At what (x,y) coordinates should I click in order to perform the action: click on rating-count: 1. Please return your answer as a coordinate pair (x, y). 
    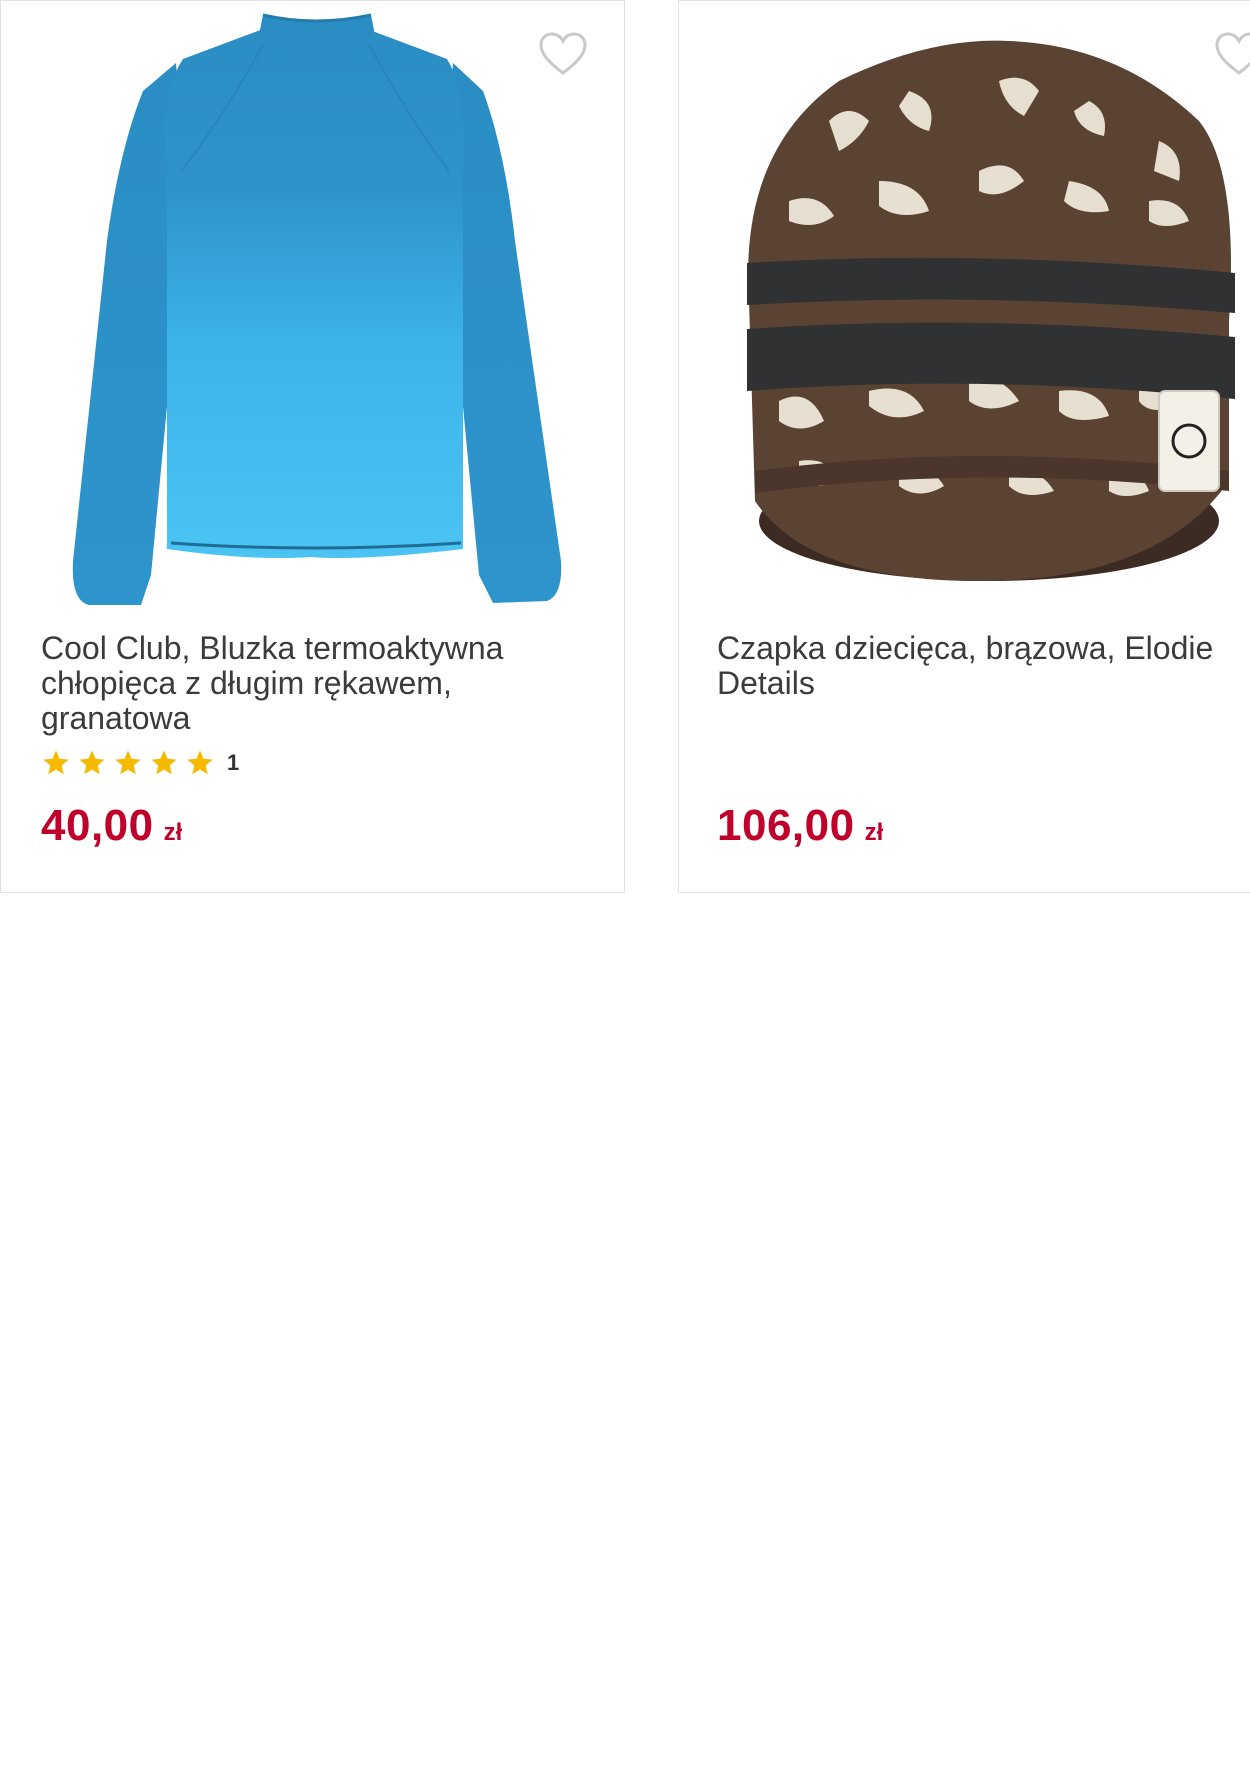
    Looking at the image, I should click on (233, 762).